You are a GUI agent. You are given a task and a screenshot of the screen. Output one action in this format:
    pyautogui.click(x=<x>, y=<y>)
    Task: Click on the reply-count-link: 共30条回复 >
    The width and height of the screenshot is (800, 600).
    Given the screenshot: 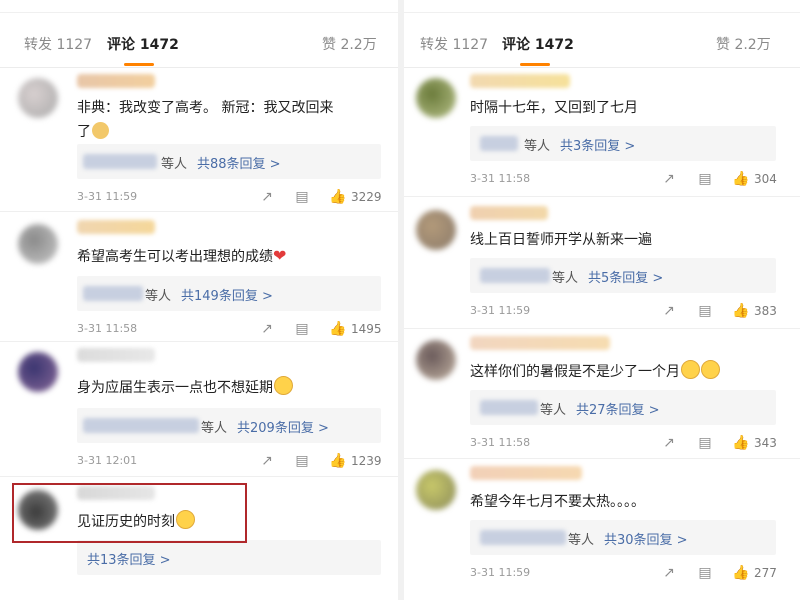 What is the action you would take?
    pyautogui.click(x=646, y=538)
    